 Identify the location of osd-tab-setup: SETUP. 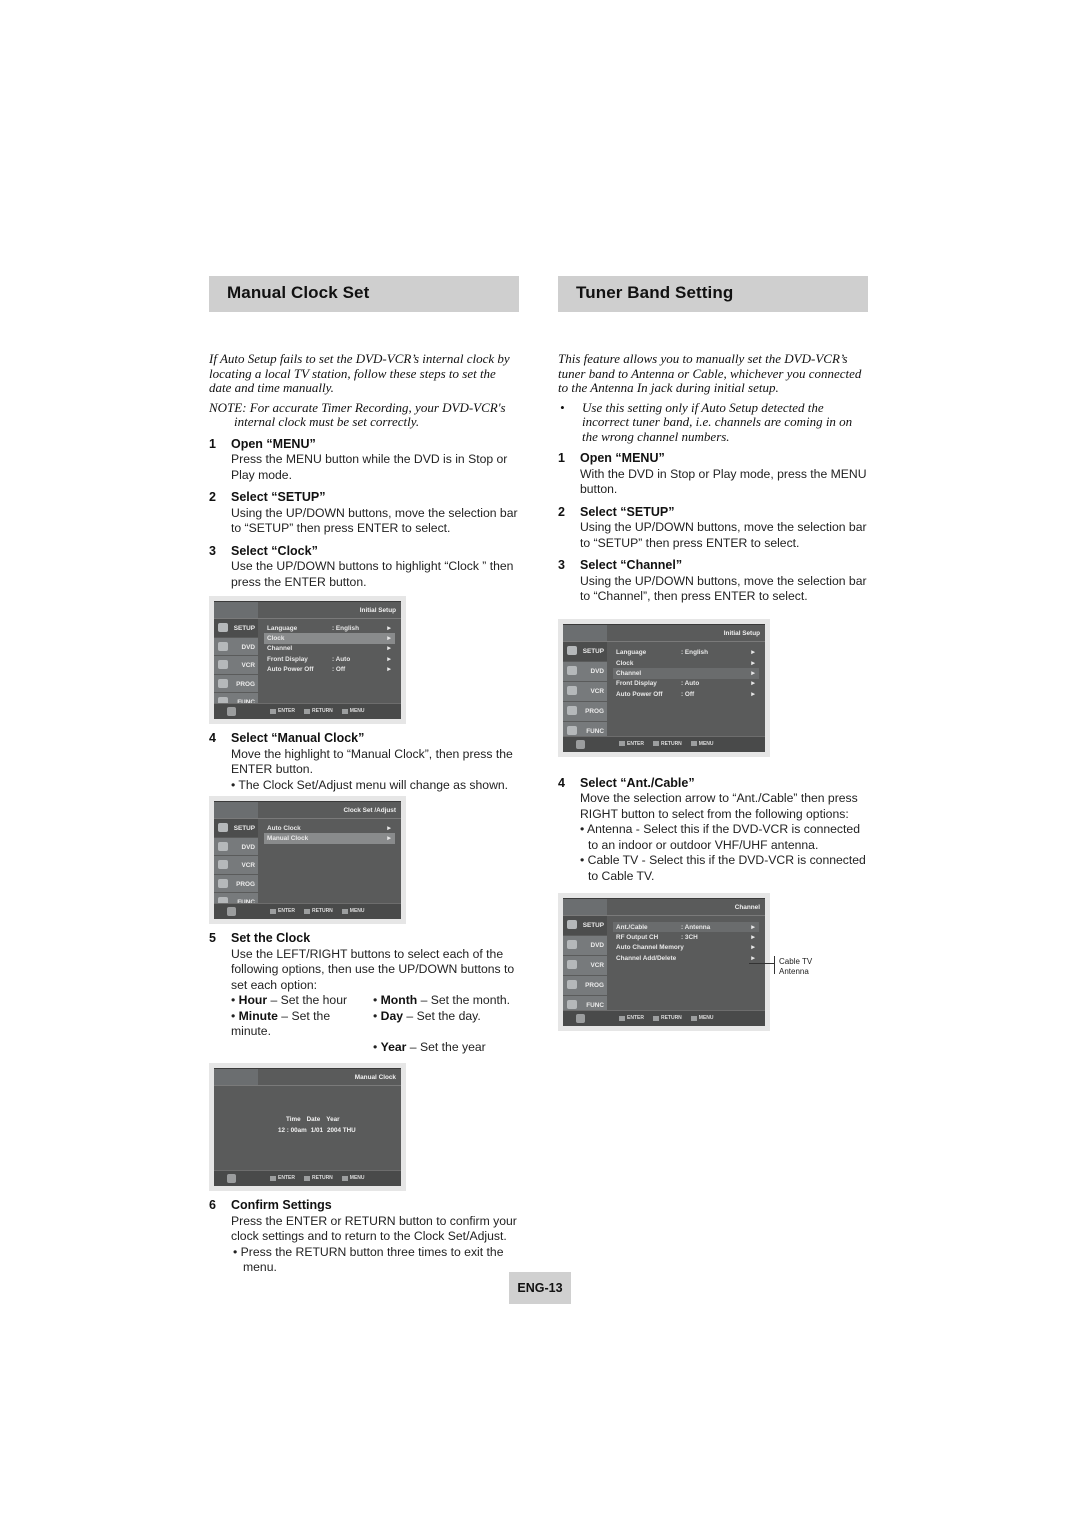
(236, 628).